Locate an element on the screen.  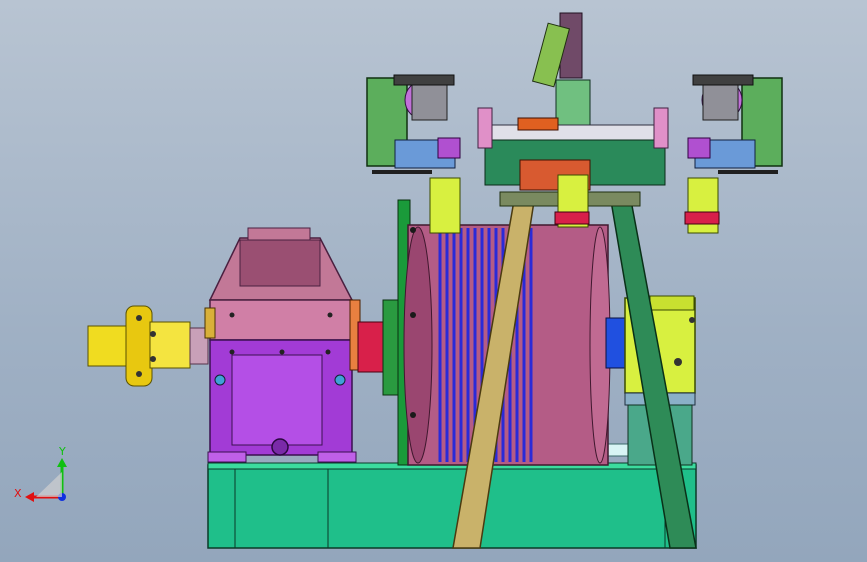
x-axis-label: X is located at coordinates (18, 493).